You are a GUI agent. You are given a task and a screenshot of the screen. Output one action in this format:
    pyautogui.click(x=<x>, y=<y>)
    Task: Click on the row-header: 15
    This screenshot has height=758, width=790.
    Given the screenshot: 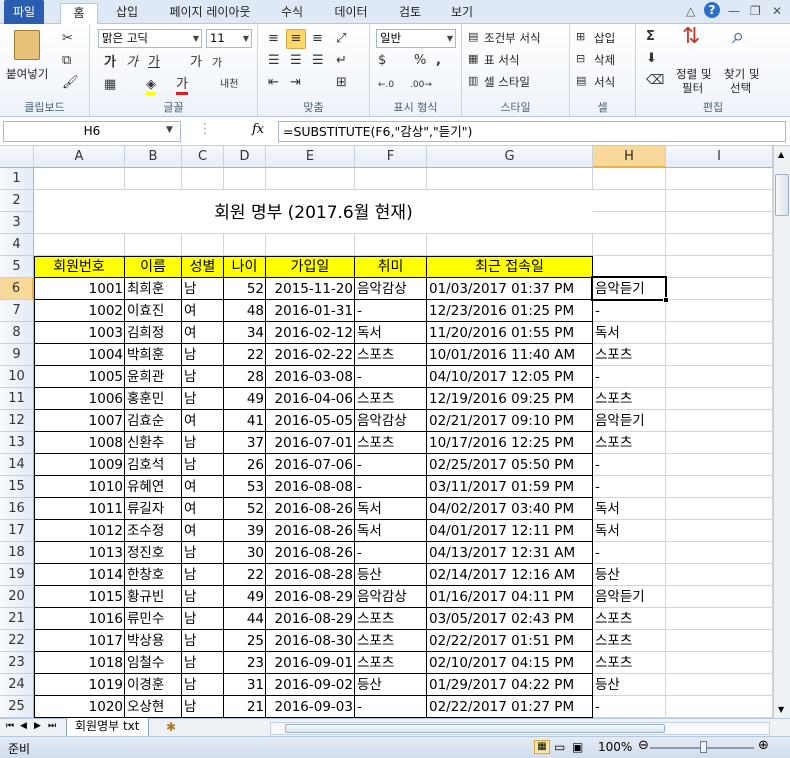 What is the action you would take?
    pyautogui.click(x=17, y=487)
    